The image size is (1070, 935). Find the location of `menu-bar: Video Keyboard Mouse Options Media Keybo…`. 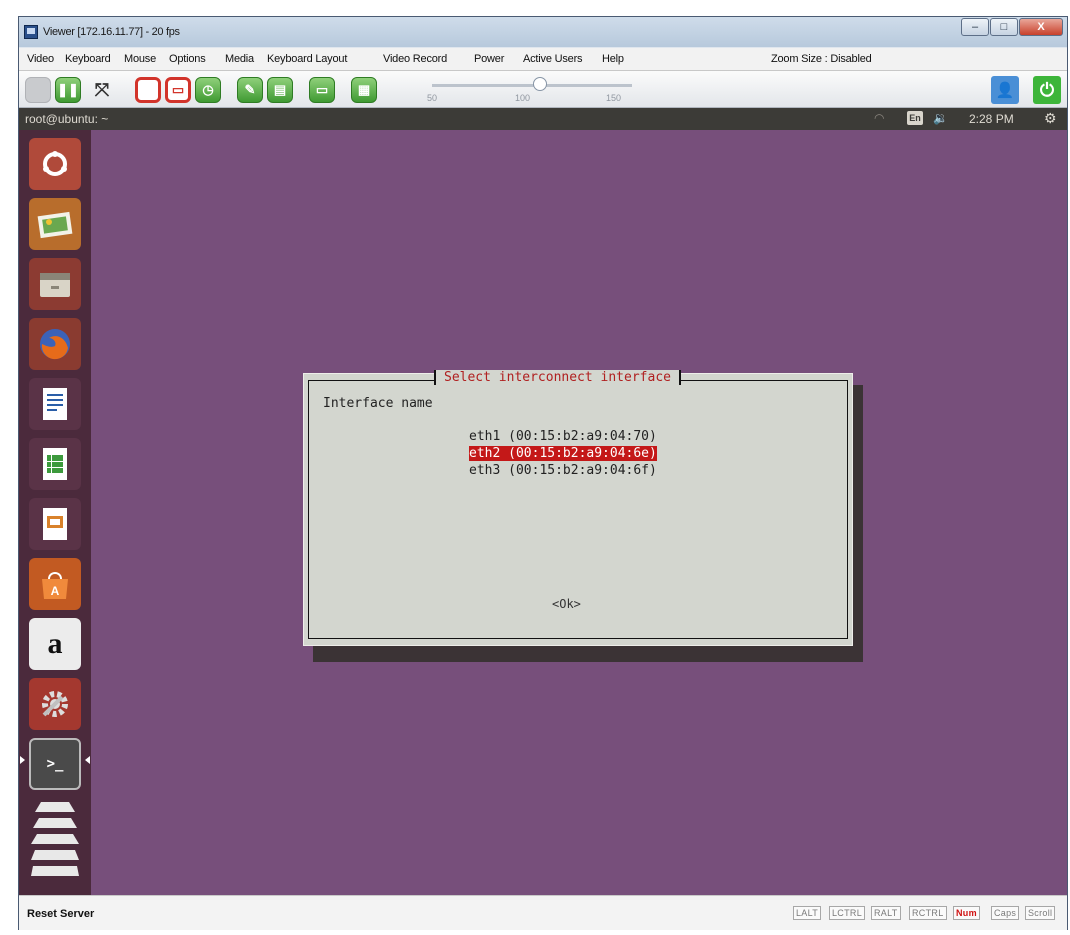

menu-bar: Video Keyboard Mouse Options Media Keybo… is located at coordinates (543, 59).